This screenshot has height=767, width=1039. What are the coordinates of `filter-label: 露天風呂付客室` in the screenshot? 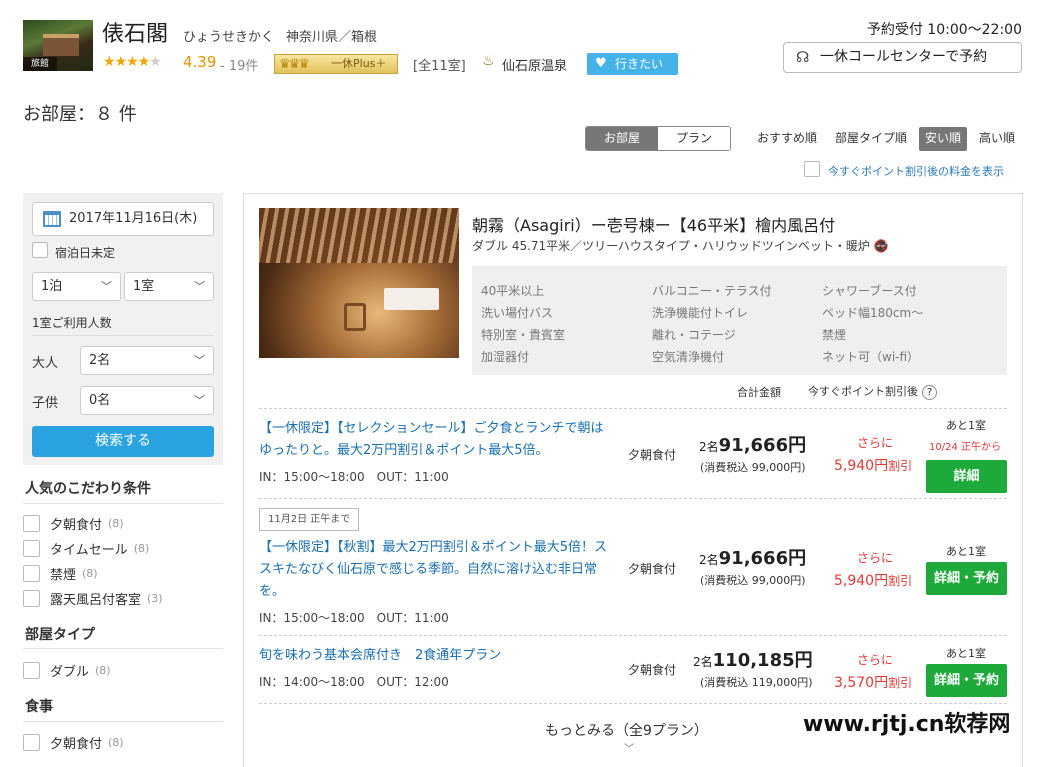 It's located at (96, 600).